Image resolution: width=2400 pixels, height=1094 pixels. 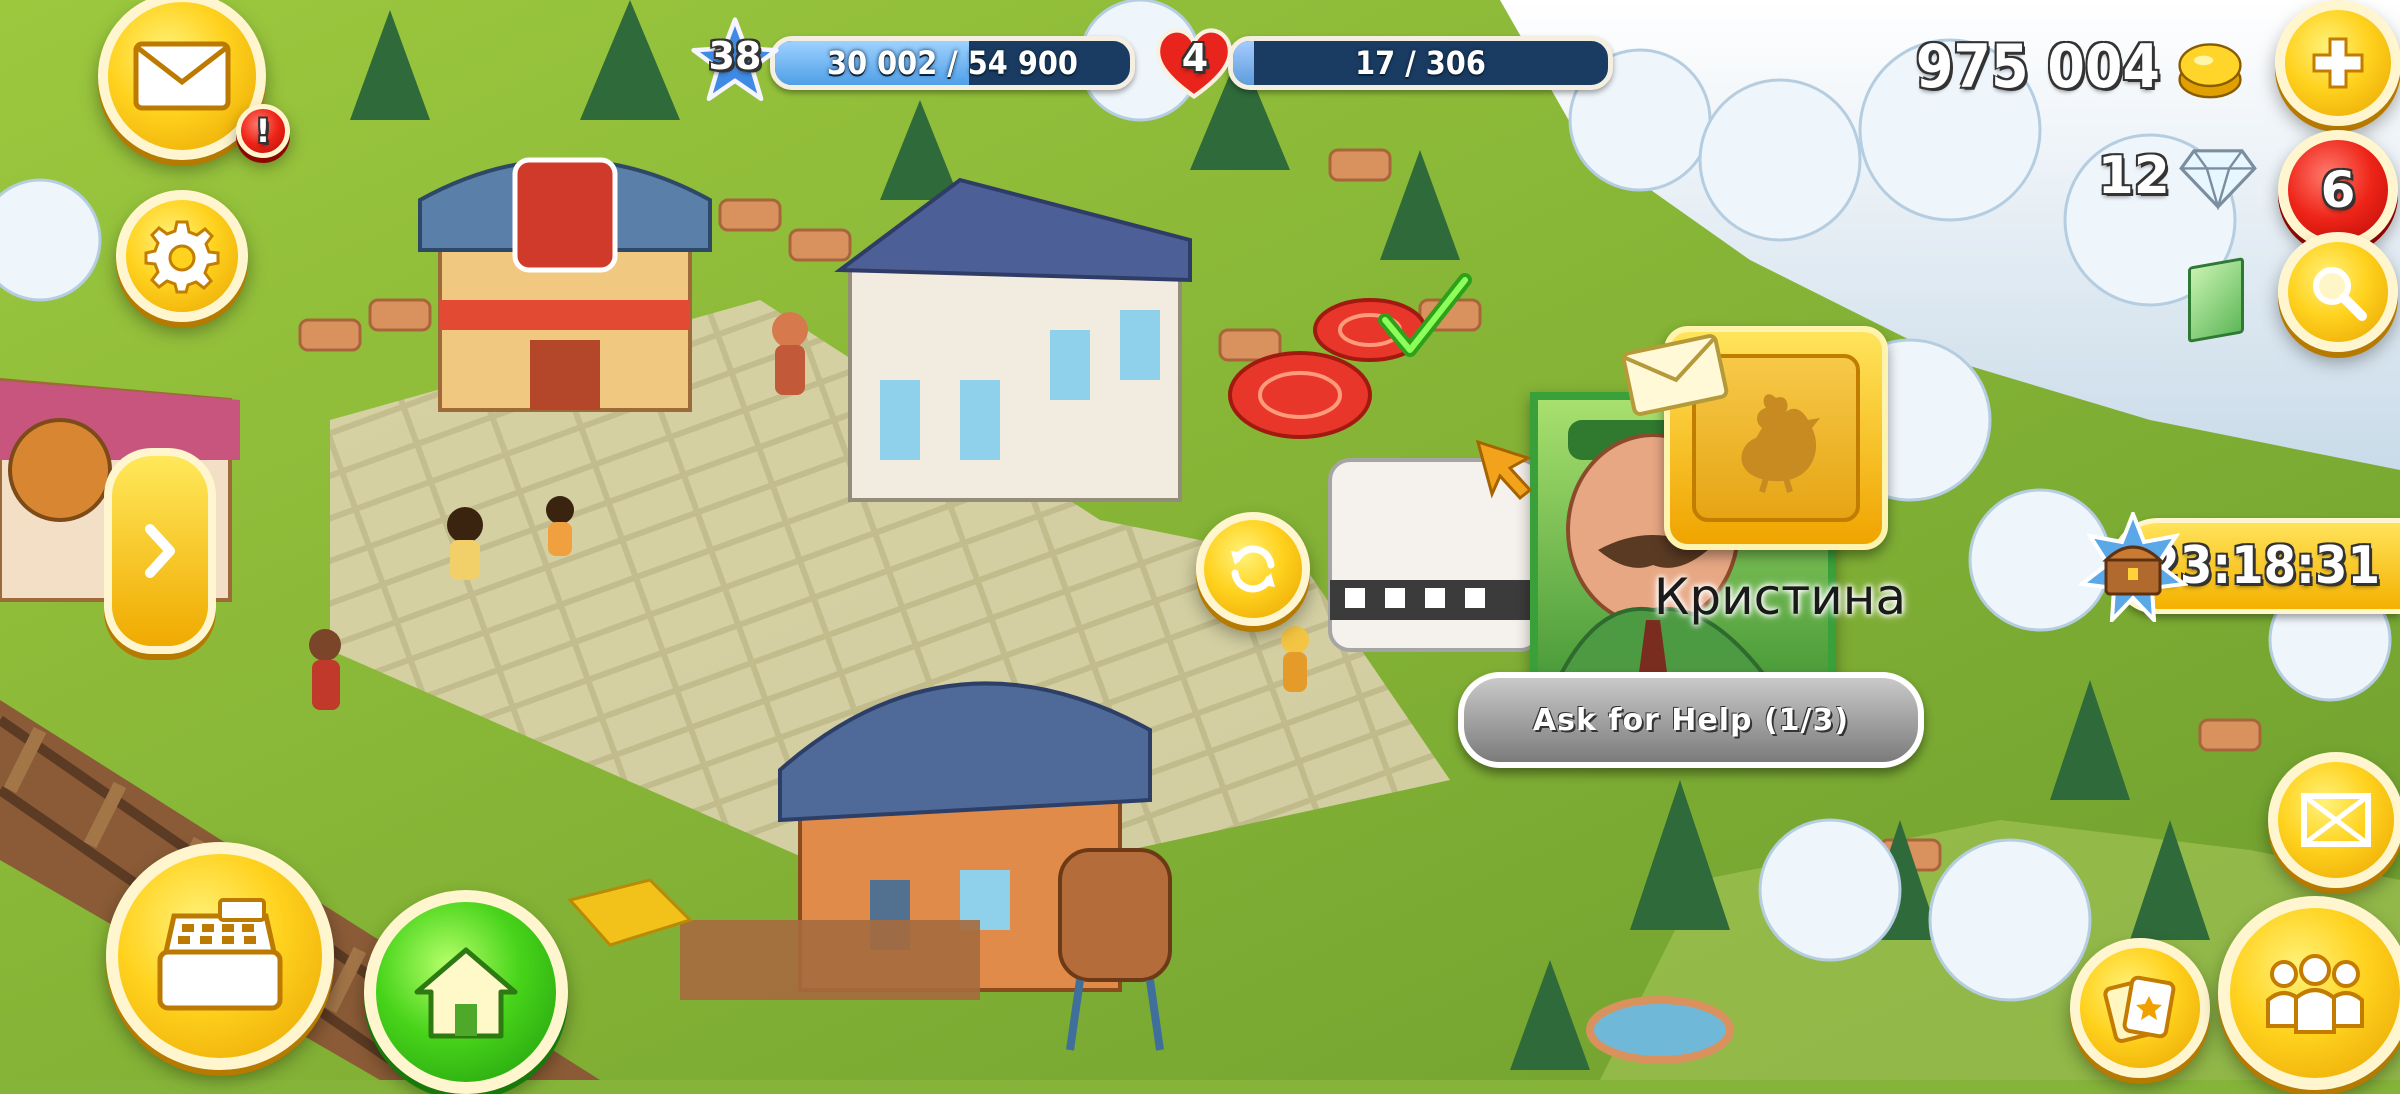 I want to click on level-number: 38, so click(x=735, y=56).